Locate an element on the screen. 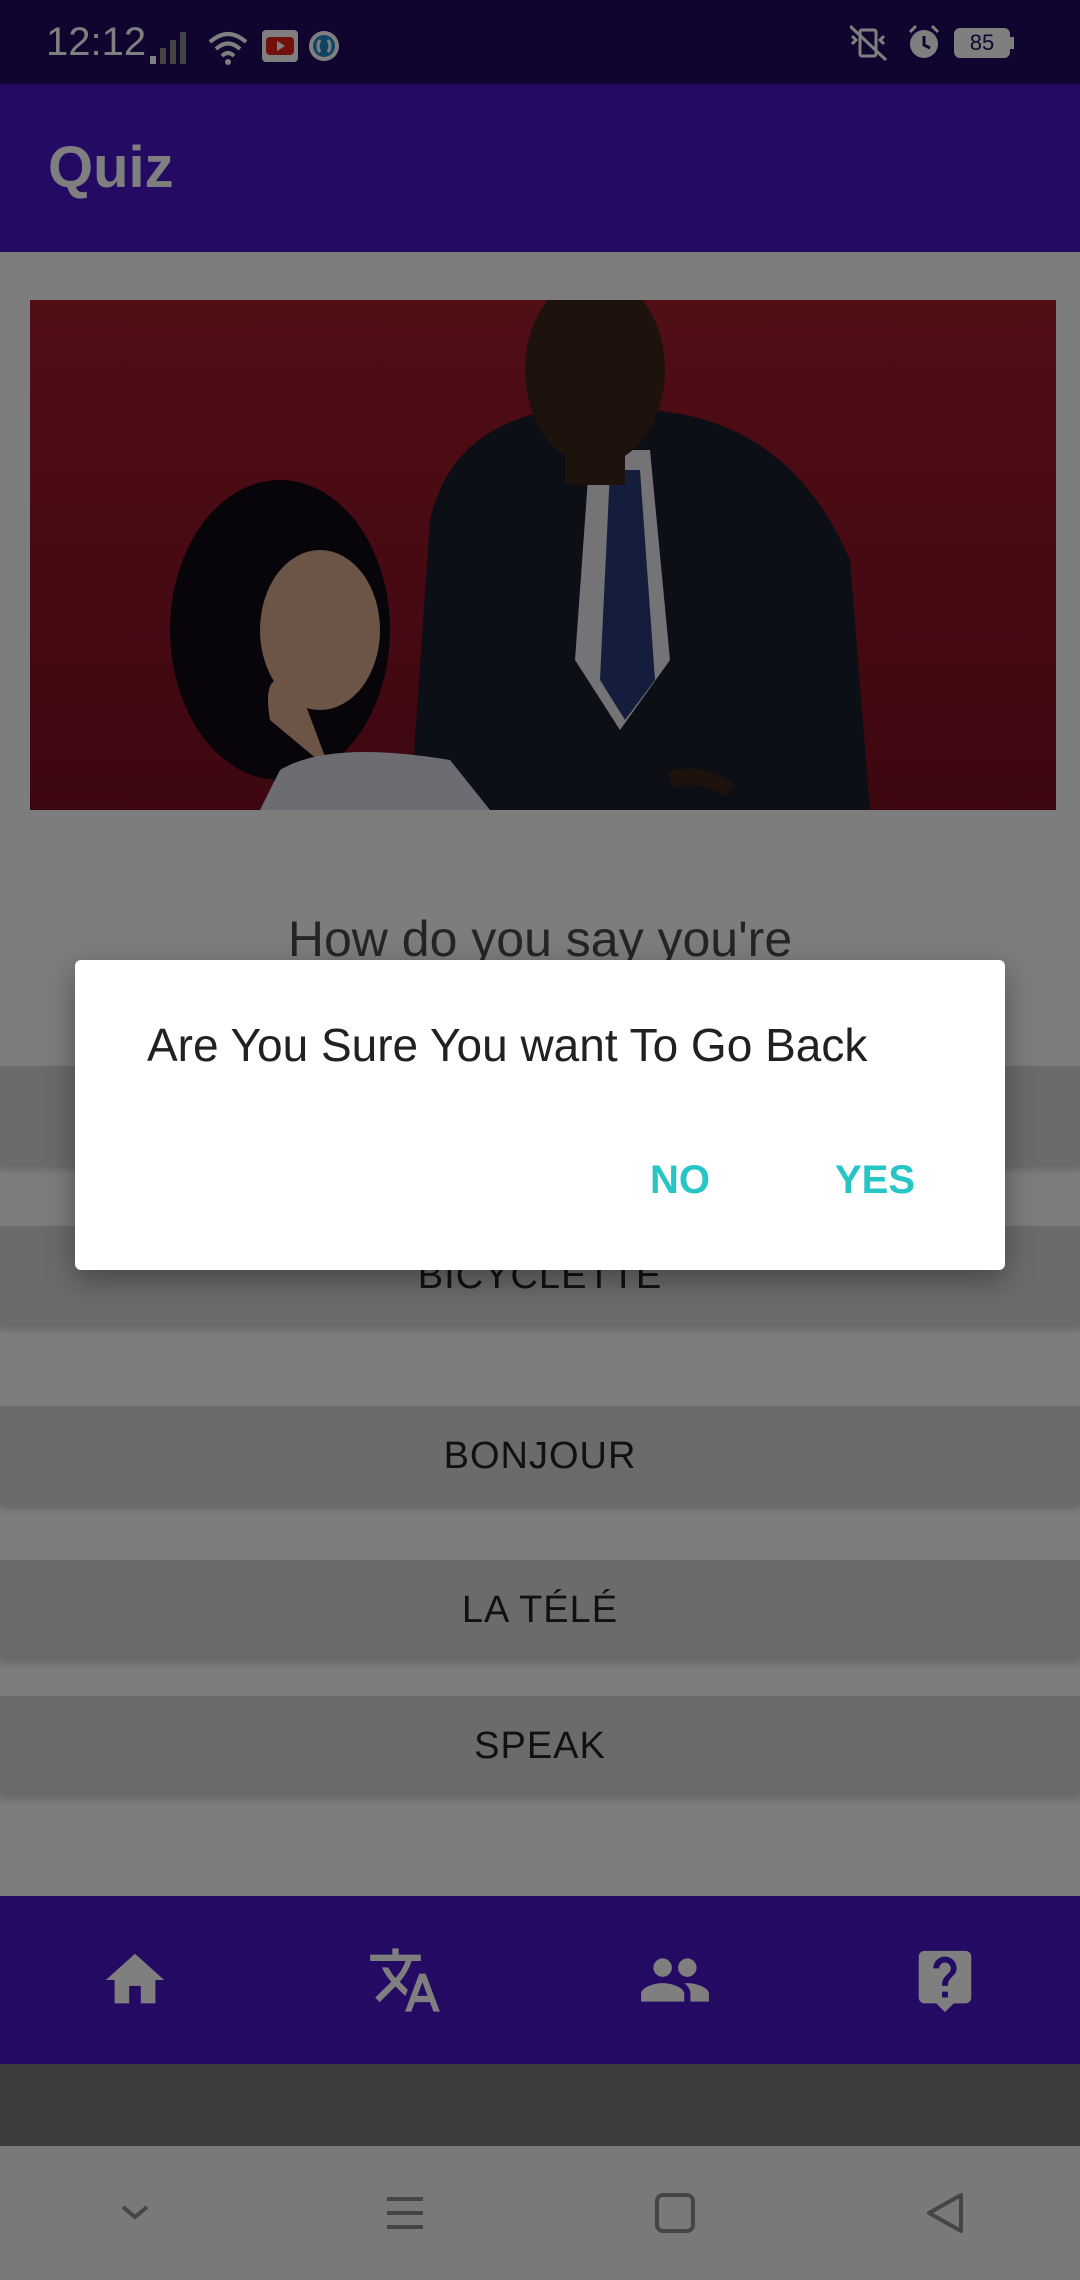  yes-button: YES is located at coordinates (875, 1180).